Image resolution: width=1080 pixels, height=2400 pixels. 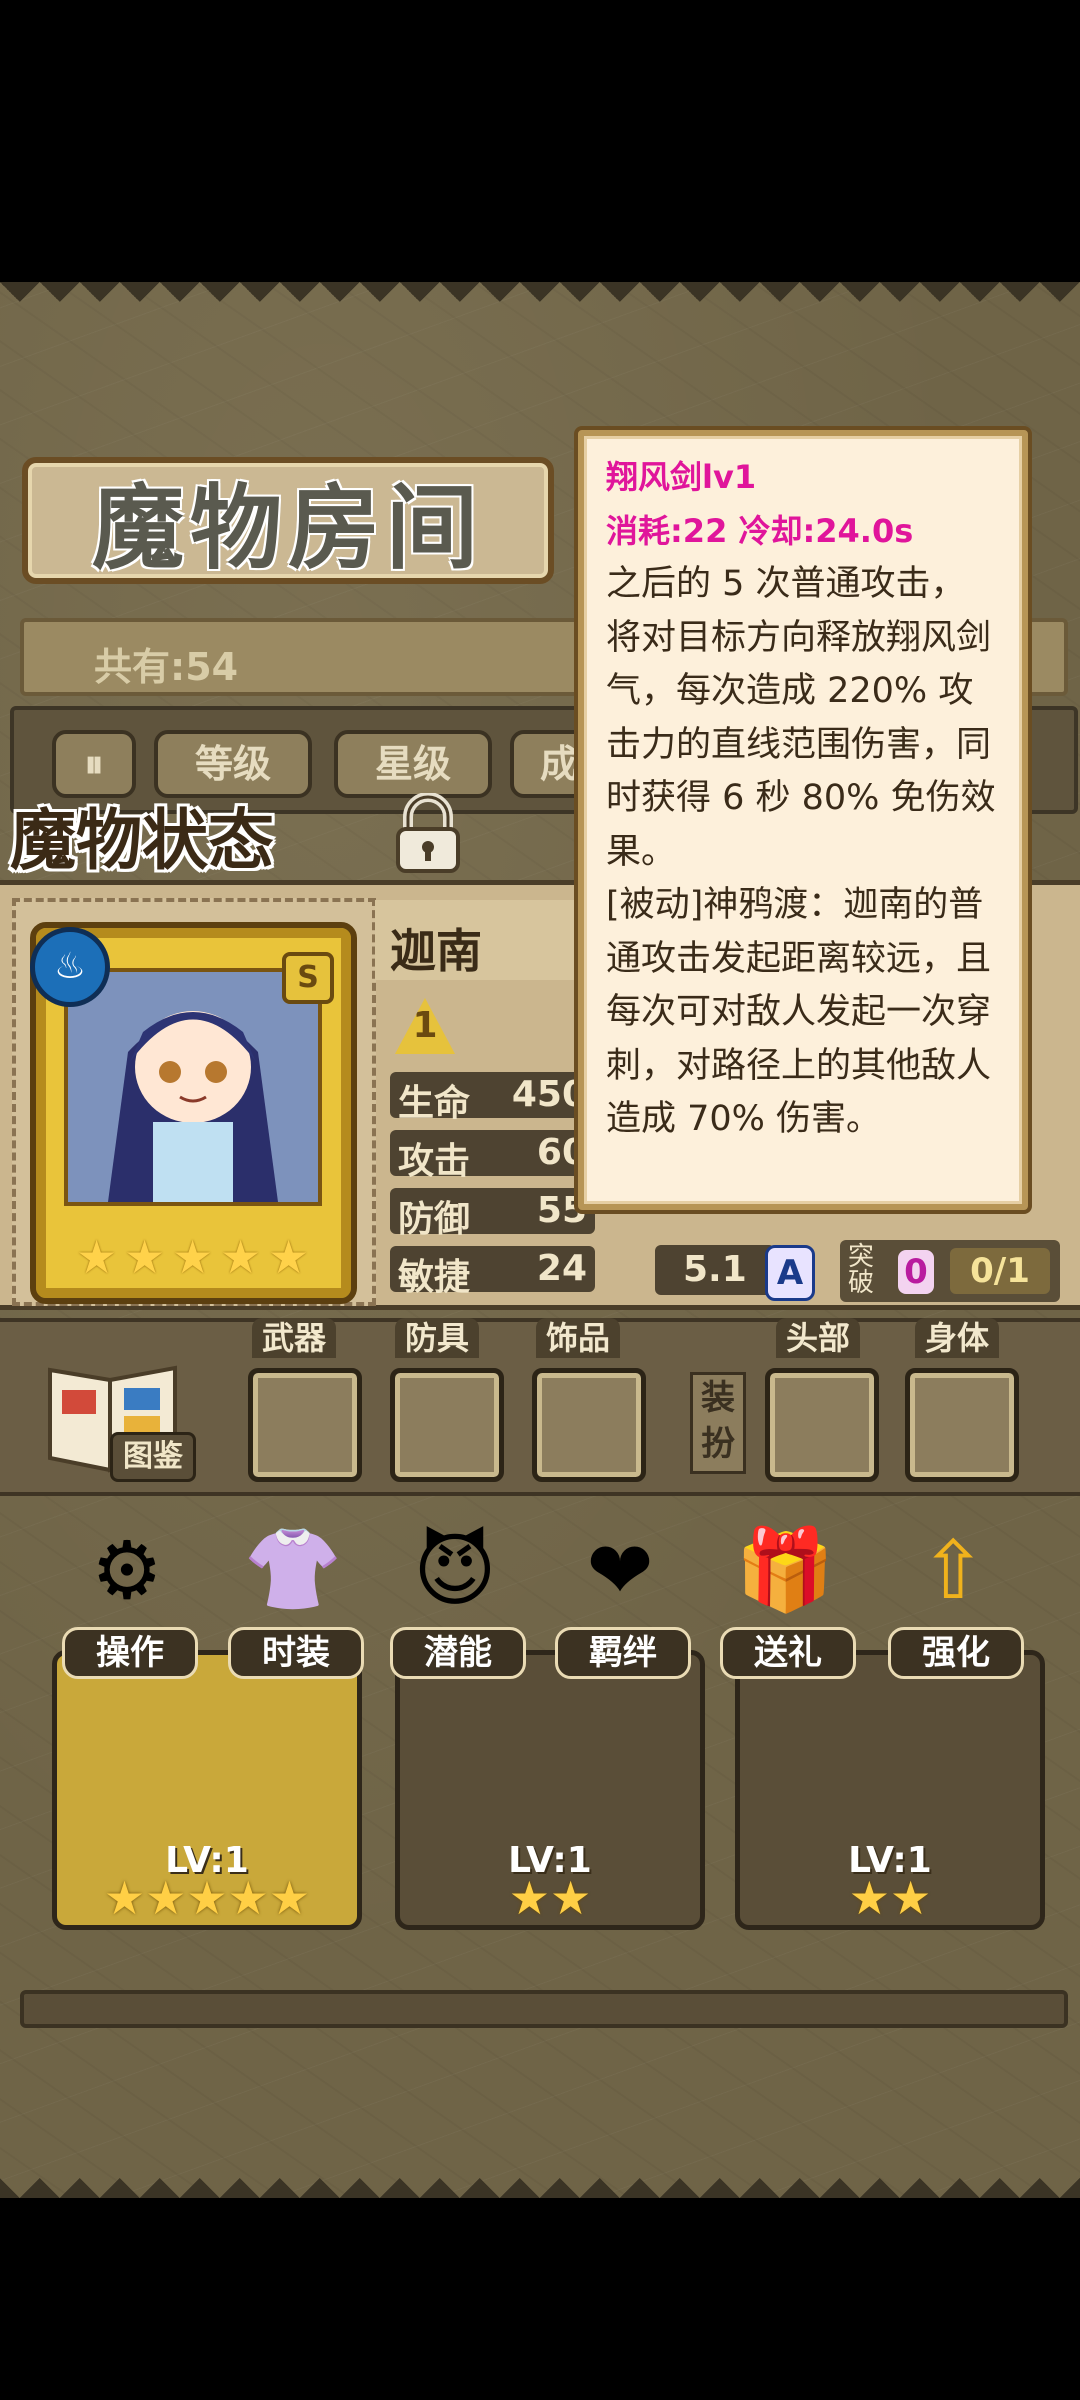 I want to click on speed-value: 5.1, so click(x=715, y=1269).